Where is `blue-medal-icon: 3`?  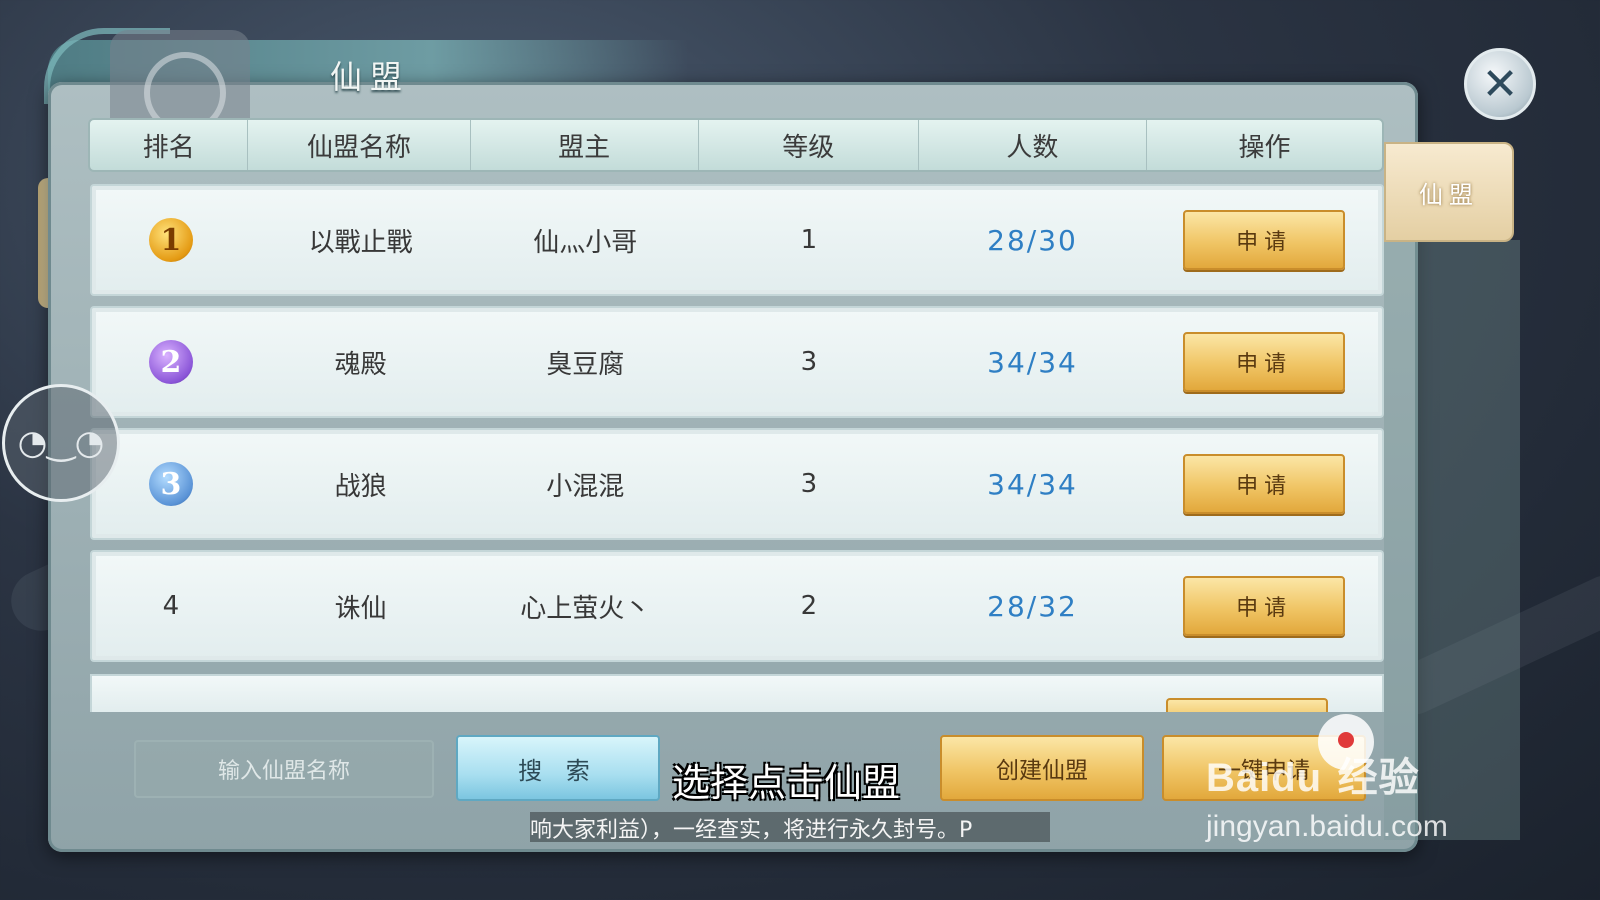 blue-medal-icon: 3 is located at coordinates (170, 484).